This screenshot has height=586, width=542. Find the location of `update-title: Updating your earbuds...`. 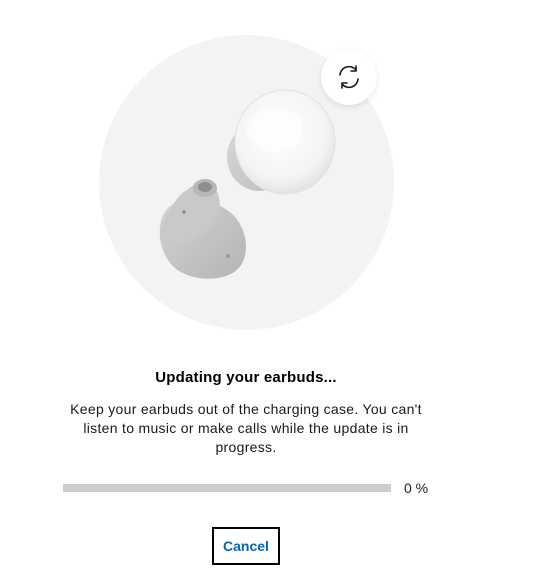

update-title: Updating your earbuds... is located at coordinates (246, 377).